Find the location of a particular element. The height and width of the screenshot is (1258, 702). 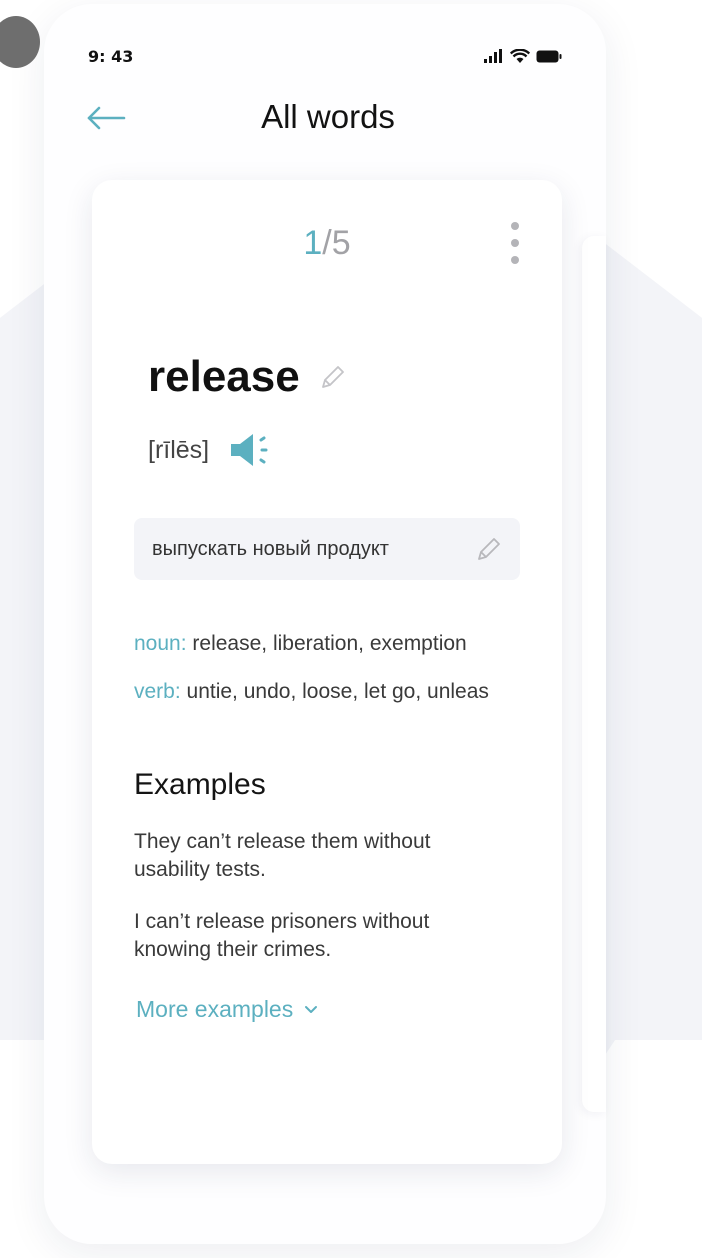

part-of-speech-verb: verb: untie, undo, loose, let go, unleas is located at coordinates (311, 692).